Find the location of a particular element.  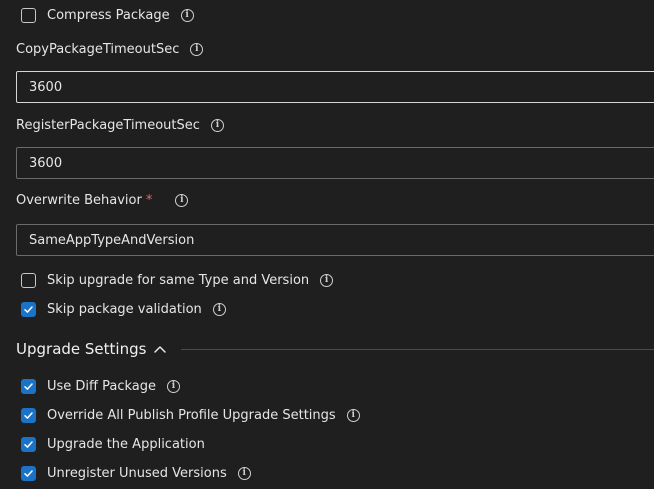

skip-validation-label: Skip package validation is located at coordinates (124, 309).